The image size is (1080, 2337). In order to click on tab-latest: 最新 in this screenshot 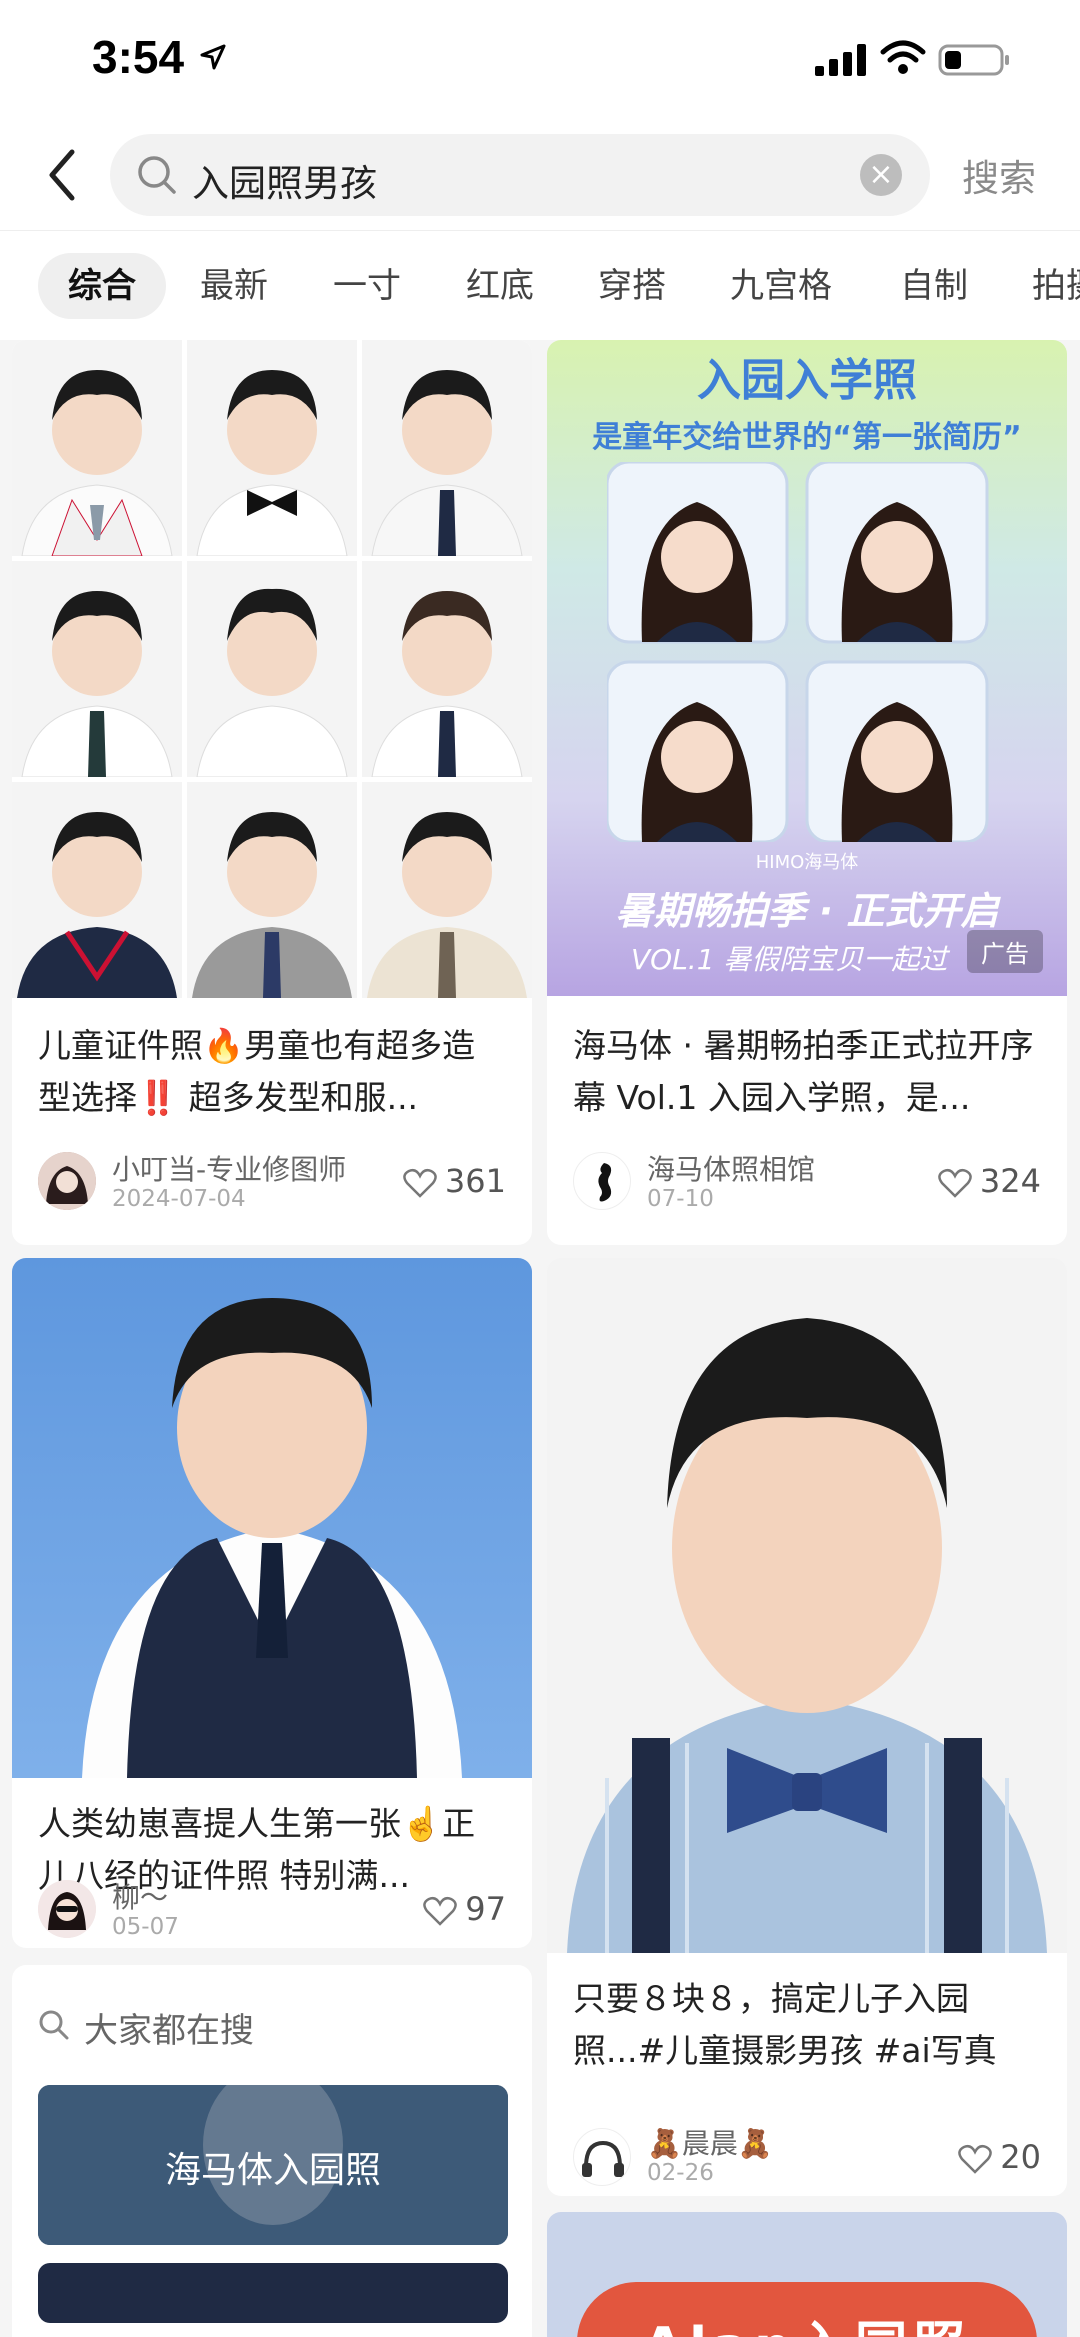, I will do `click(234, 286)`.